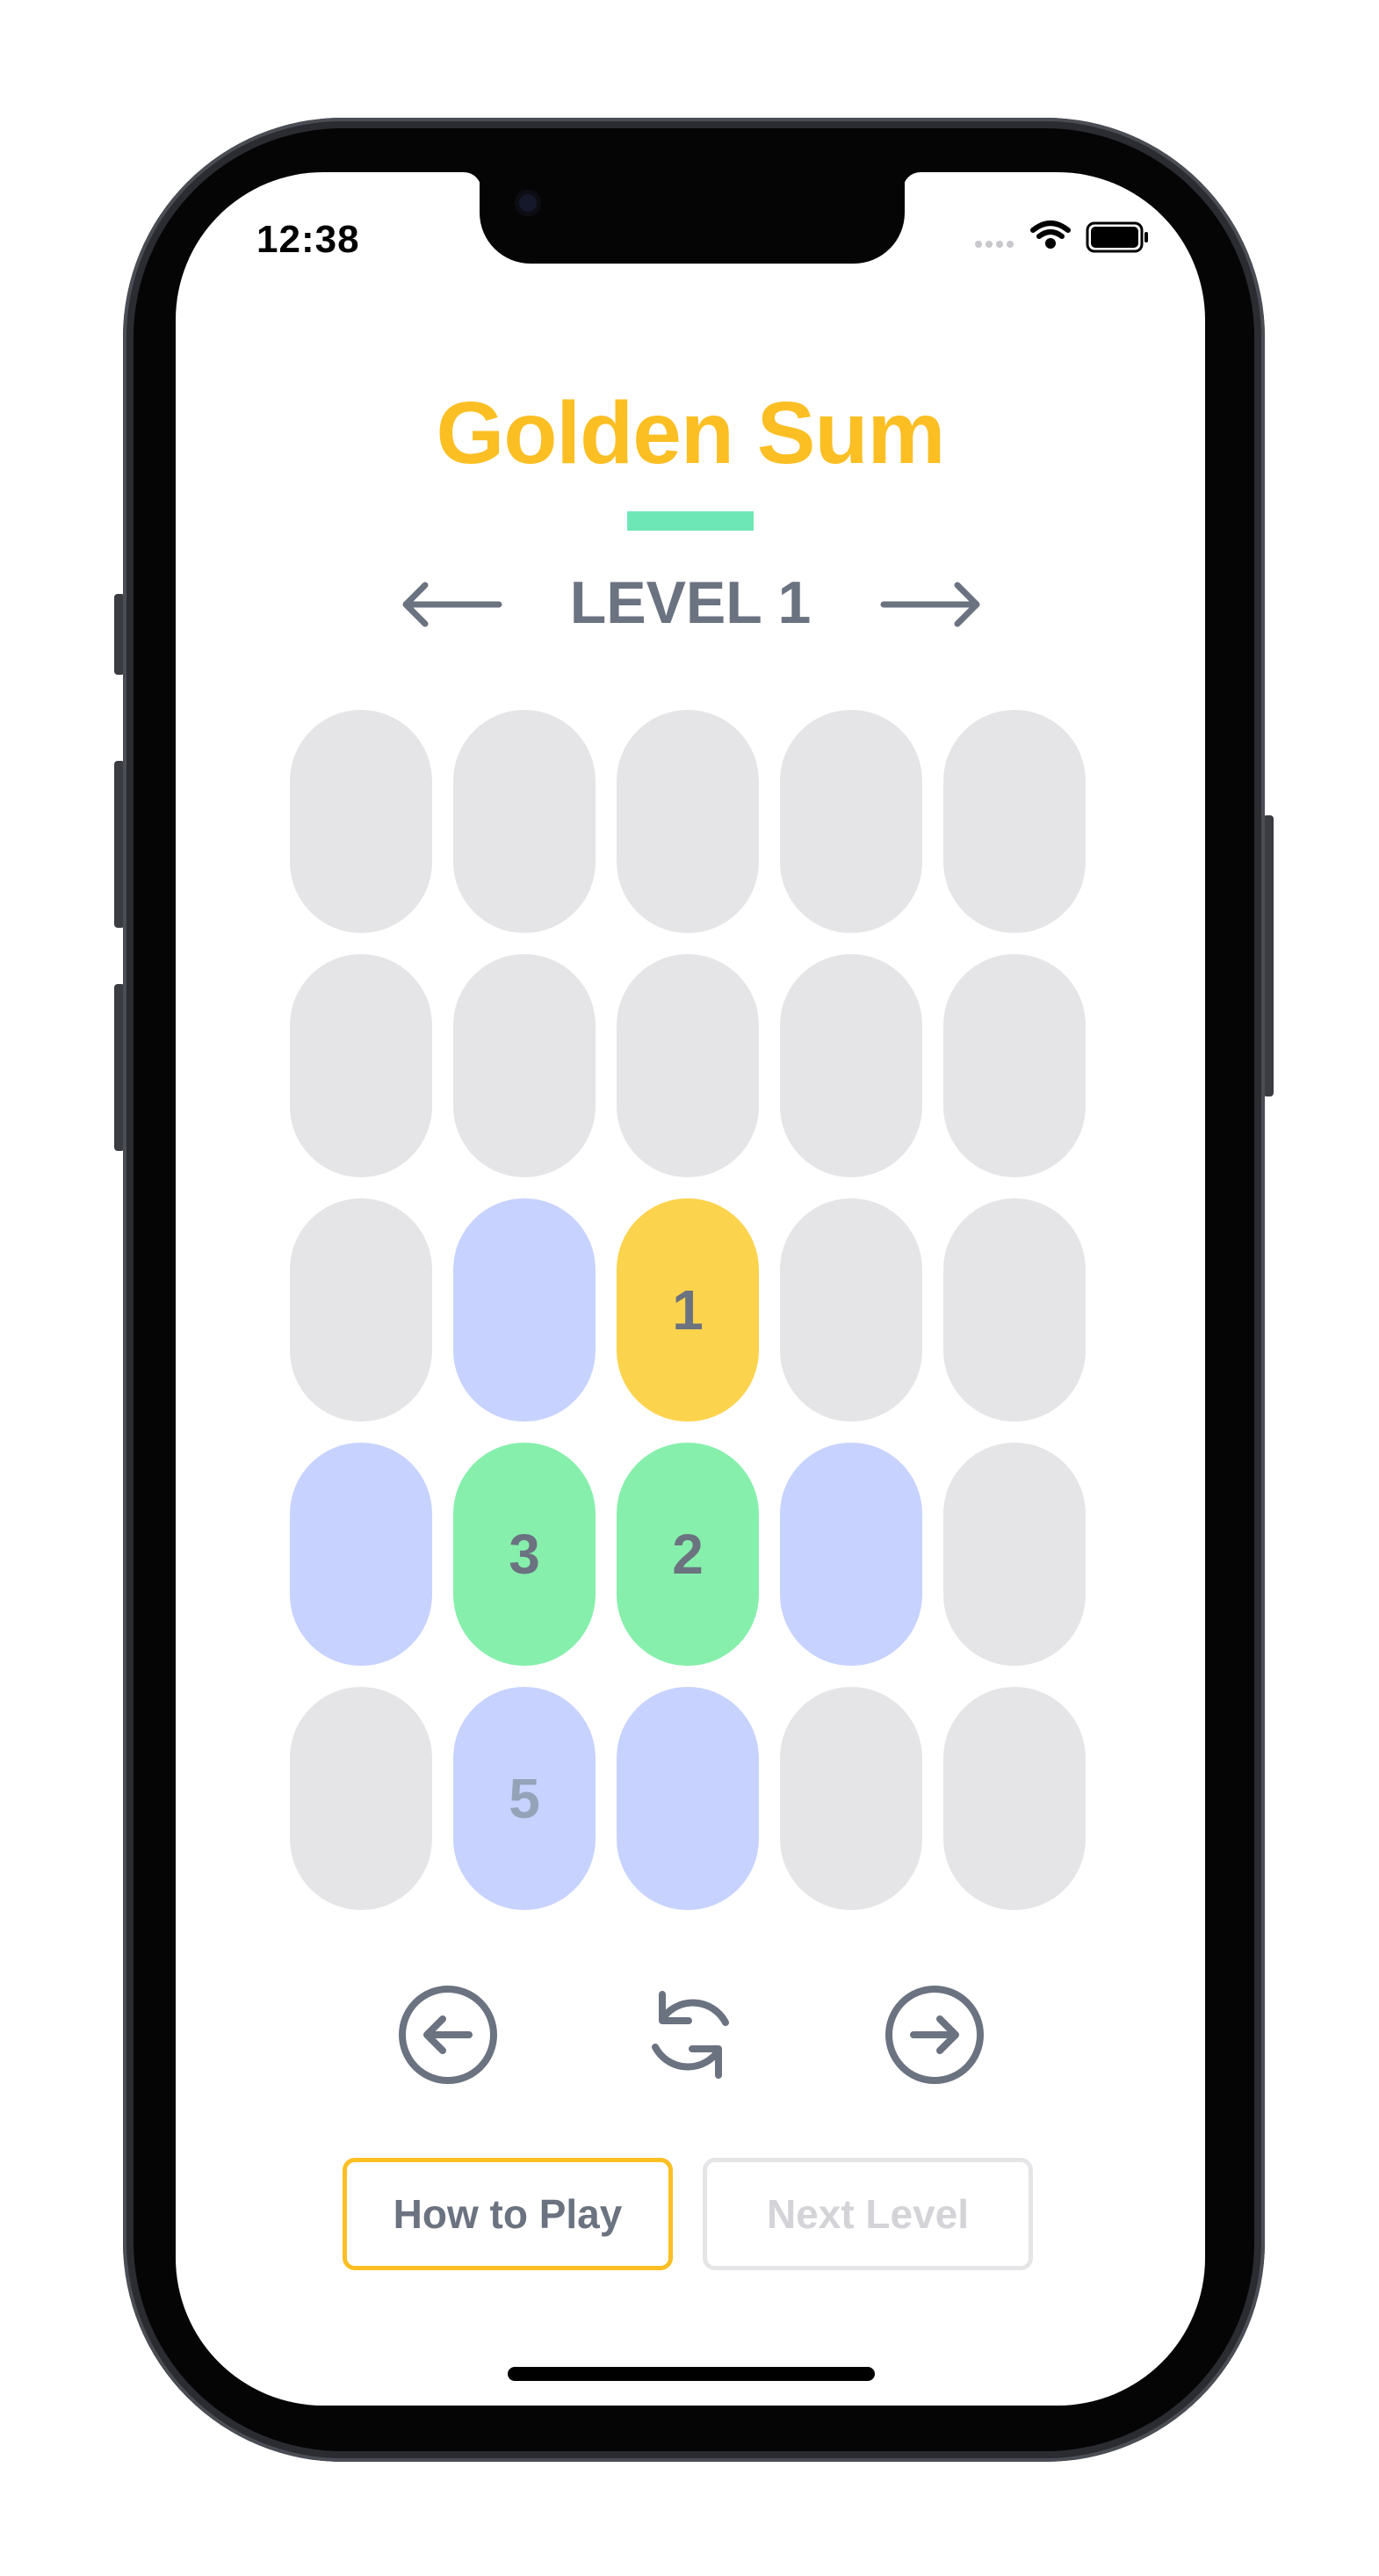 This screenshot has width=1379, height=2576. What do you see at coordinates (691, 2374) in the screenshot?
I see `home-indicator` at bounding box center [691, 2374].